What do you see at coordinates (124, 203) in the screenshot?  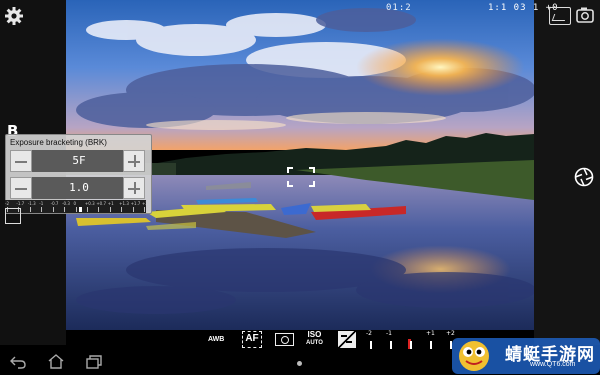 I see `bracketing-scale-label: +1.3` at bounding box center [124, 203].